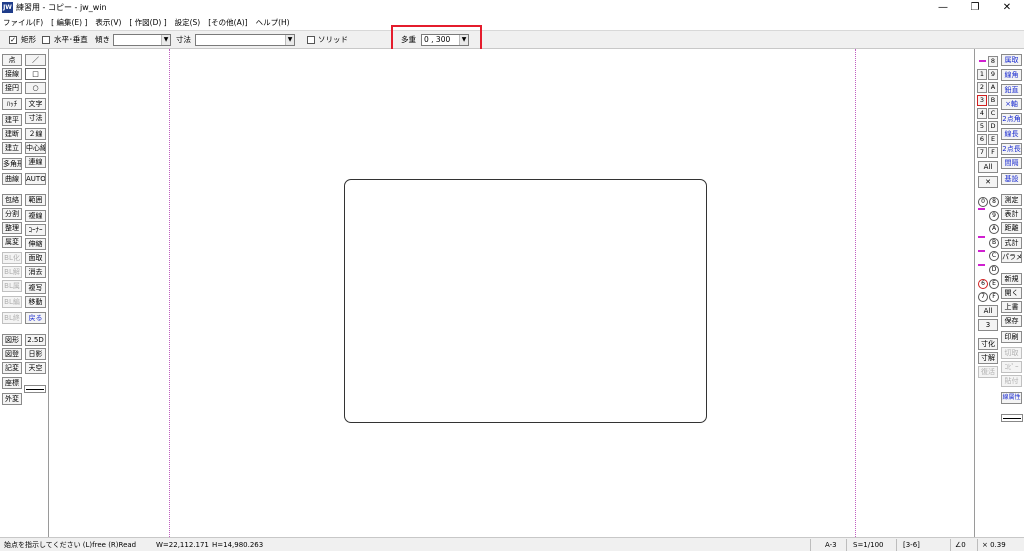 This screenshot has height=551, width=1024. What do you see at coordinates (994, 216) in the screenshot?
I see `layer-9: 9` at bounding box center [994, 216].